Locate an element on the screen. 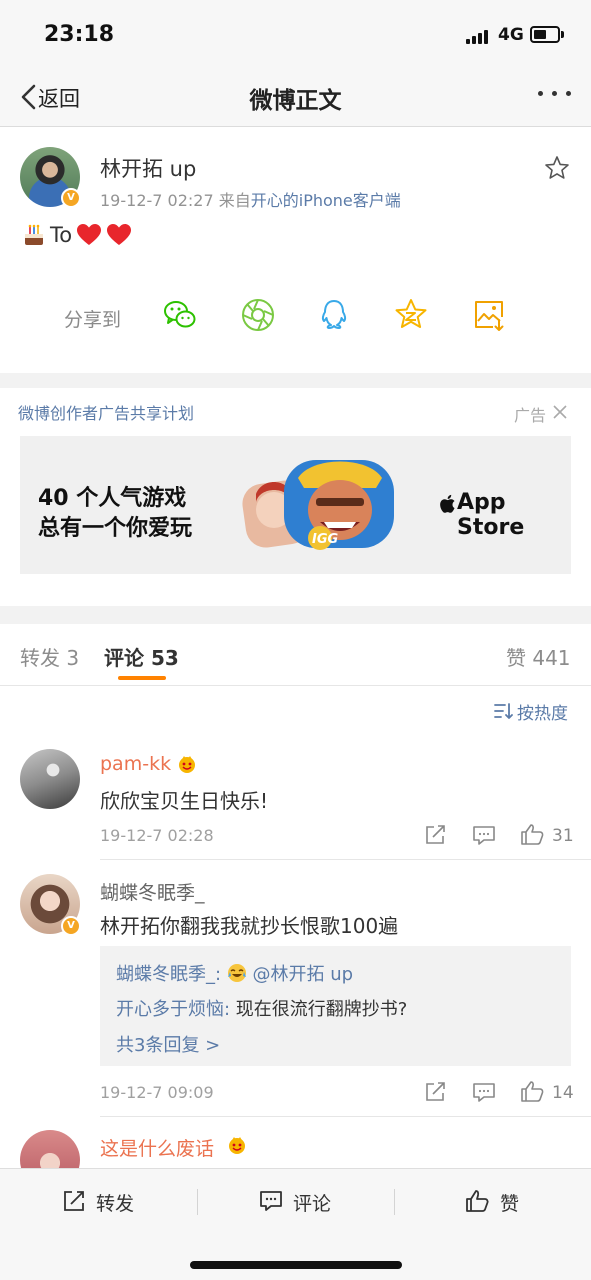 Image resolution: width=591 pixels, height=1280 pixels. reply-mention: @林开拓 up is located at coordinates (303, 974).